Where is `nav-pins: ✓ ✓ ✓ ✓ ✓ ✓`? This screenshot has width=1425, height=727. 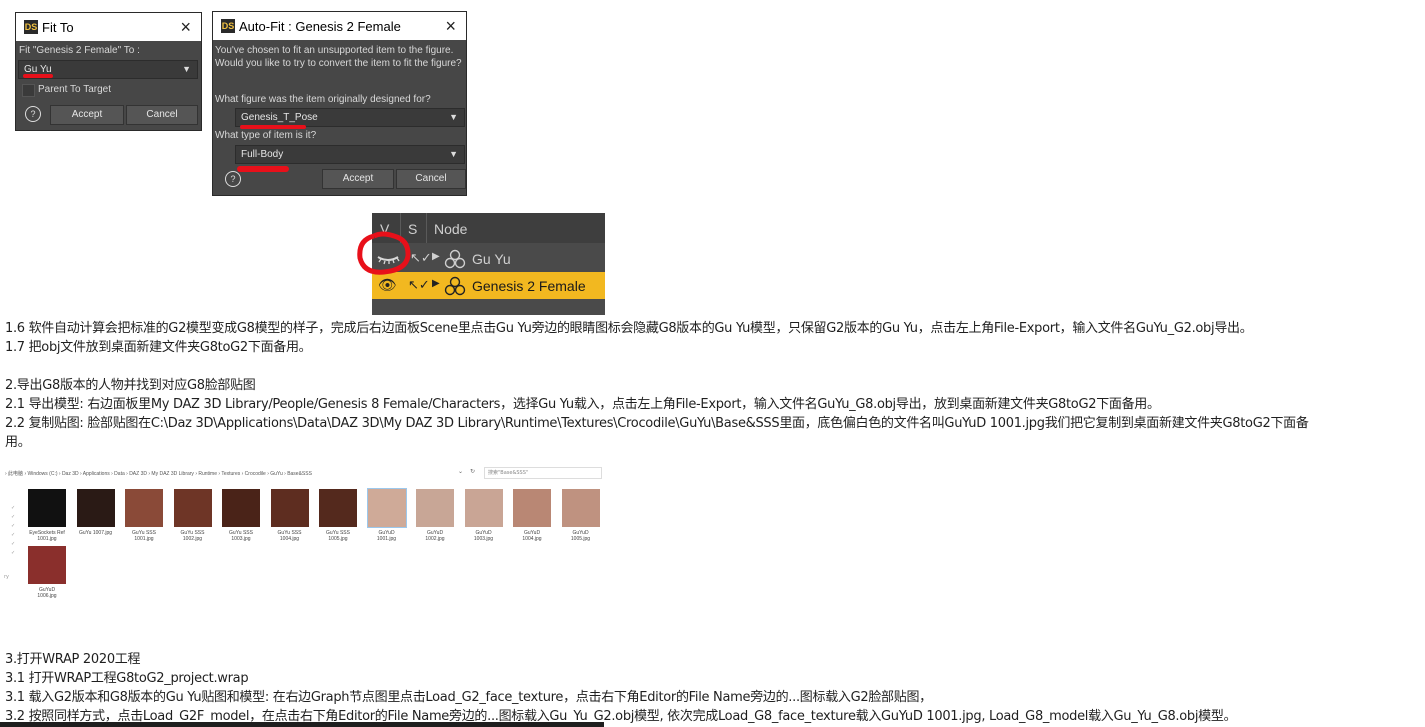
nav-pins: ✓ ✓ ✓ ✓ ✓ ✓ is located at coordinates (13, 530).